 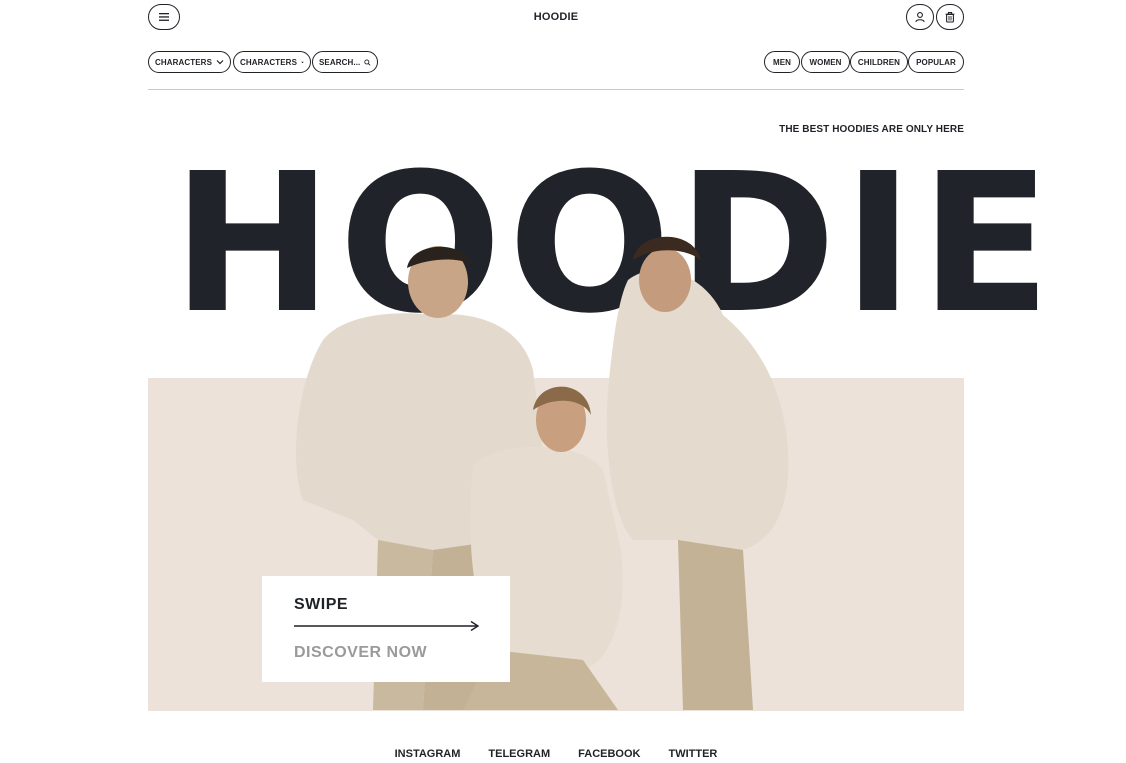 I want to click on header-divider, so click(x=556, y=89).